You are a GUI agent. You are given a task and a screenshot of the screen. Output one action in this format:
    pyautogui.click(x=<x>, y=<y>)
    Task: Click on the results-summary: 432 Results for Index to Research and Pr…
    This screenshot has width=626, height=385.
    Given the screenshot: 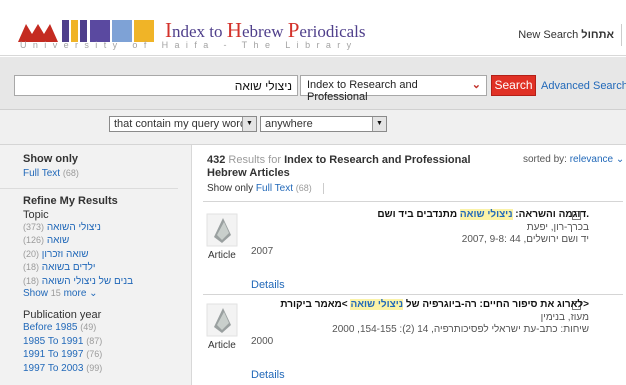 What is the action you would take?
    pyautogui.click(x=339, y=166)
    